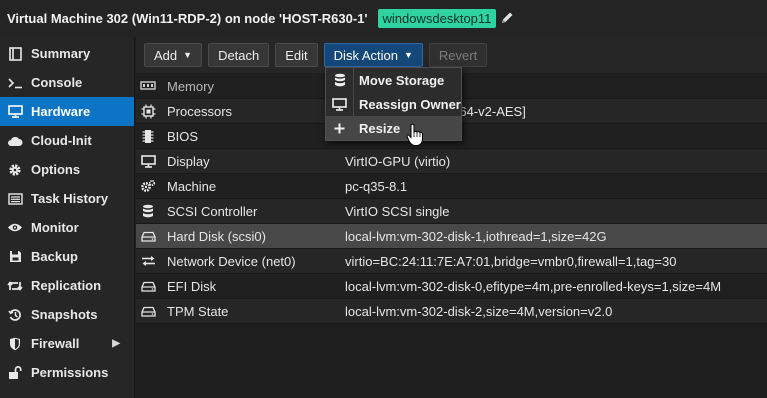 The height and width of the screenshot is (398, 767). What do you see at coordinates (376, 186) in the screenshot?
I see `row-value: pc-q35-8.1` at bounding box center [376, 186].